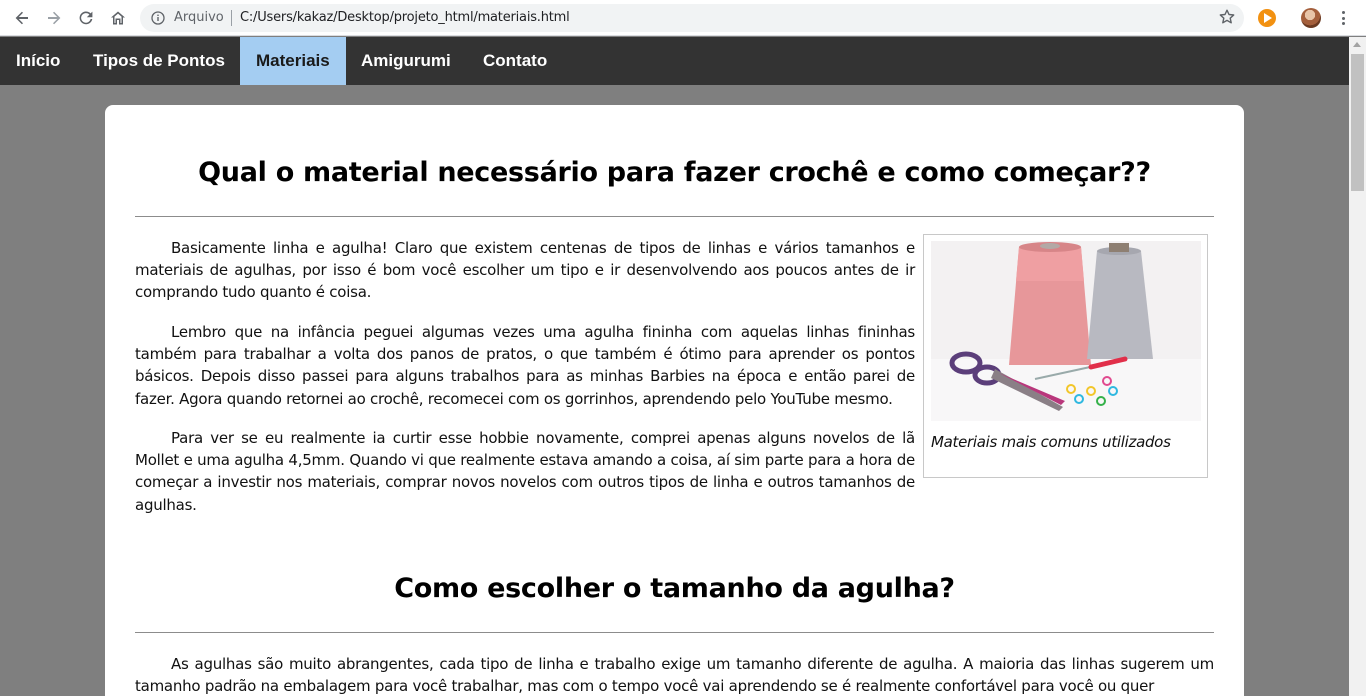  Describe the element at coordinates (54, 18) in the screenshot. I see `forward-icon` at that location.